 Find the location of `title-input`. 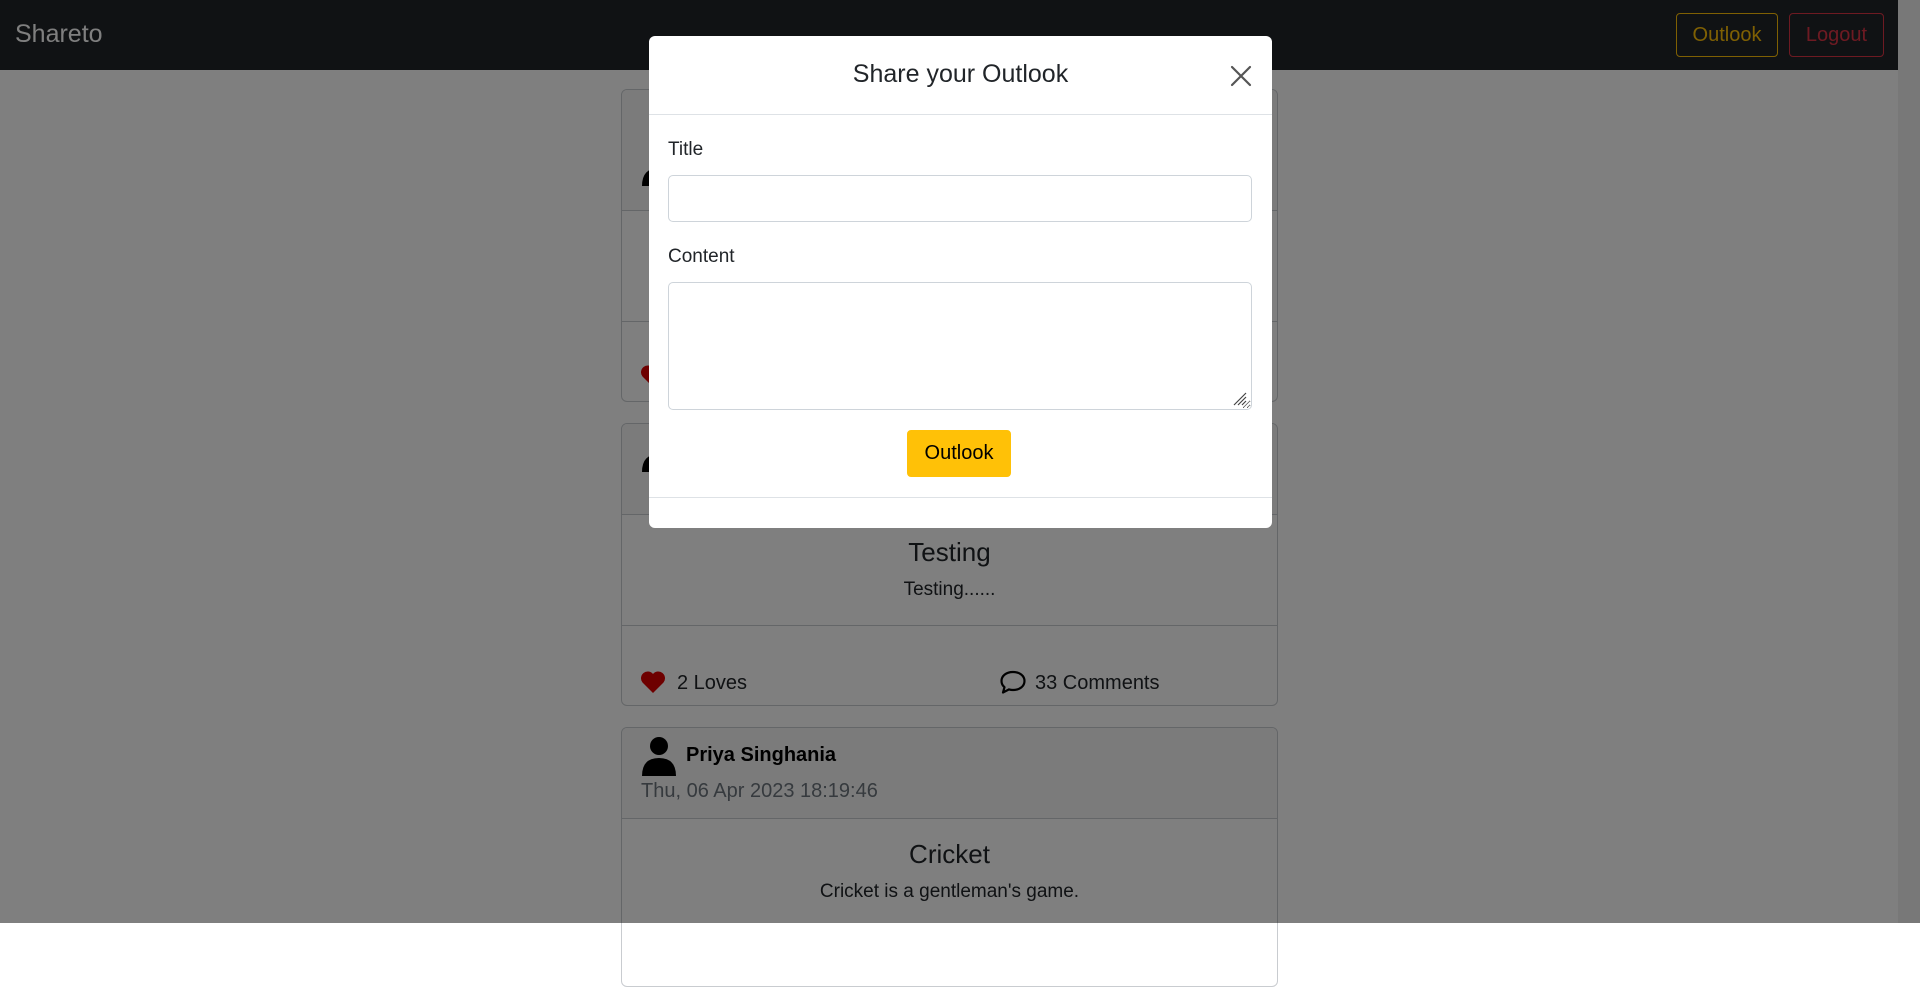

title-input is located at coordinates (960, 198).